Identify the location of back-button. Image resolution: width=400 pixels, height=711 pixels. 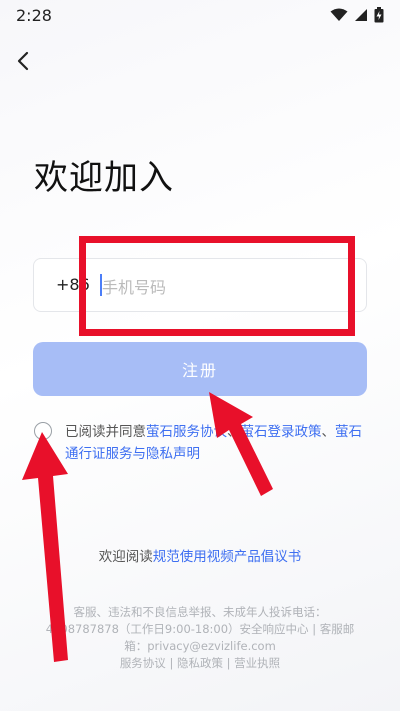
(23, 61).